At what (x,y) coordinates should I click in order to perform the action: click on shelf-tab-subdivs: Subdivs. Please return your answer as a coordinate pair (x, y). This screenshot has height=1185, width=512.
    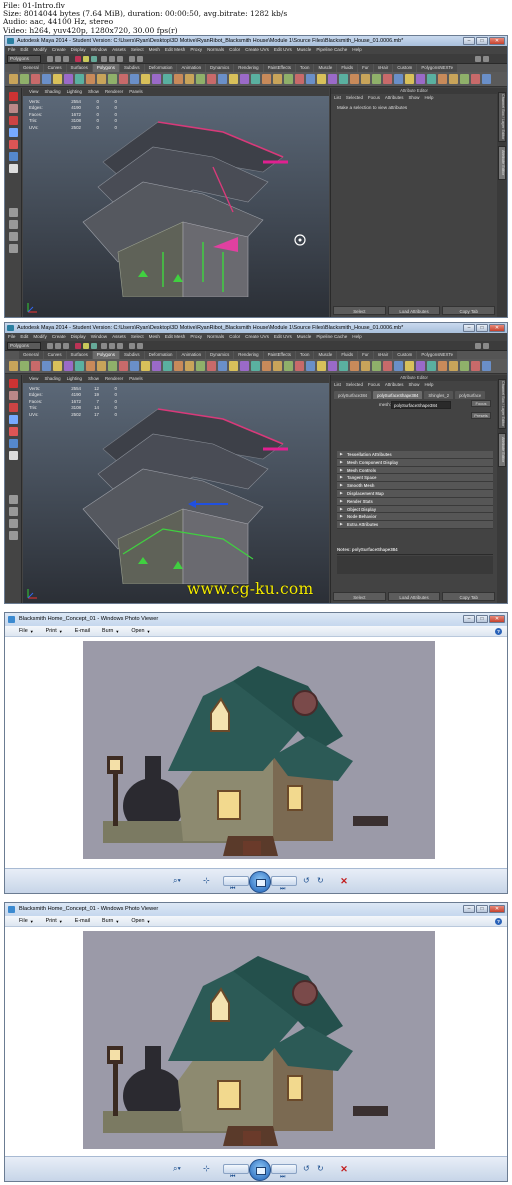
    Looking at the image, I should click on (131, 355).